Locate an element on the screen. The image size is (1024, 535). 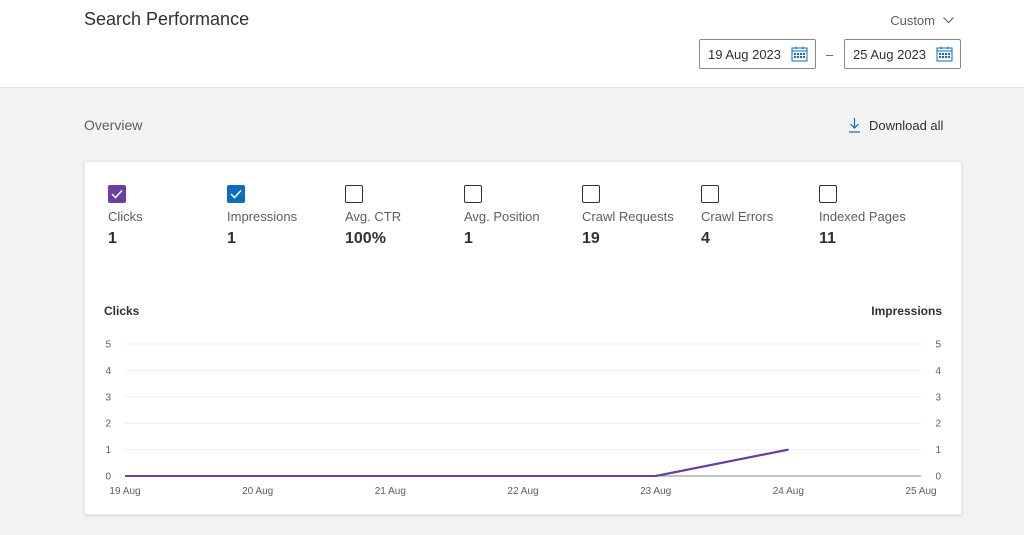
x-tick: 21 Aug is located at coordinates (390, 491).